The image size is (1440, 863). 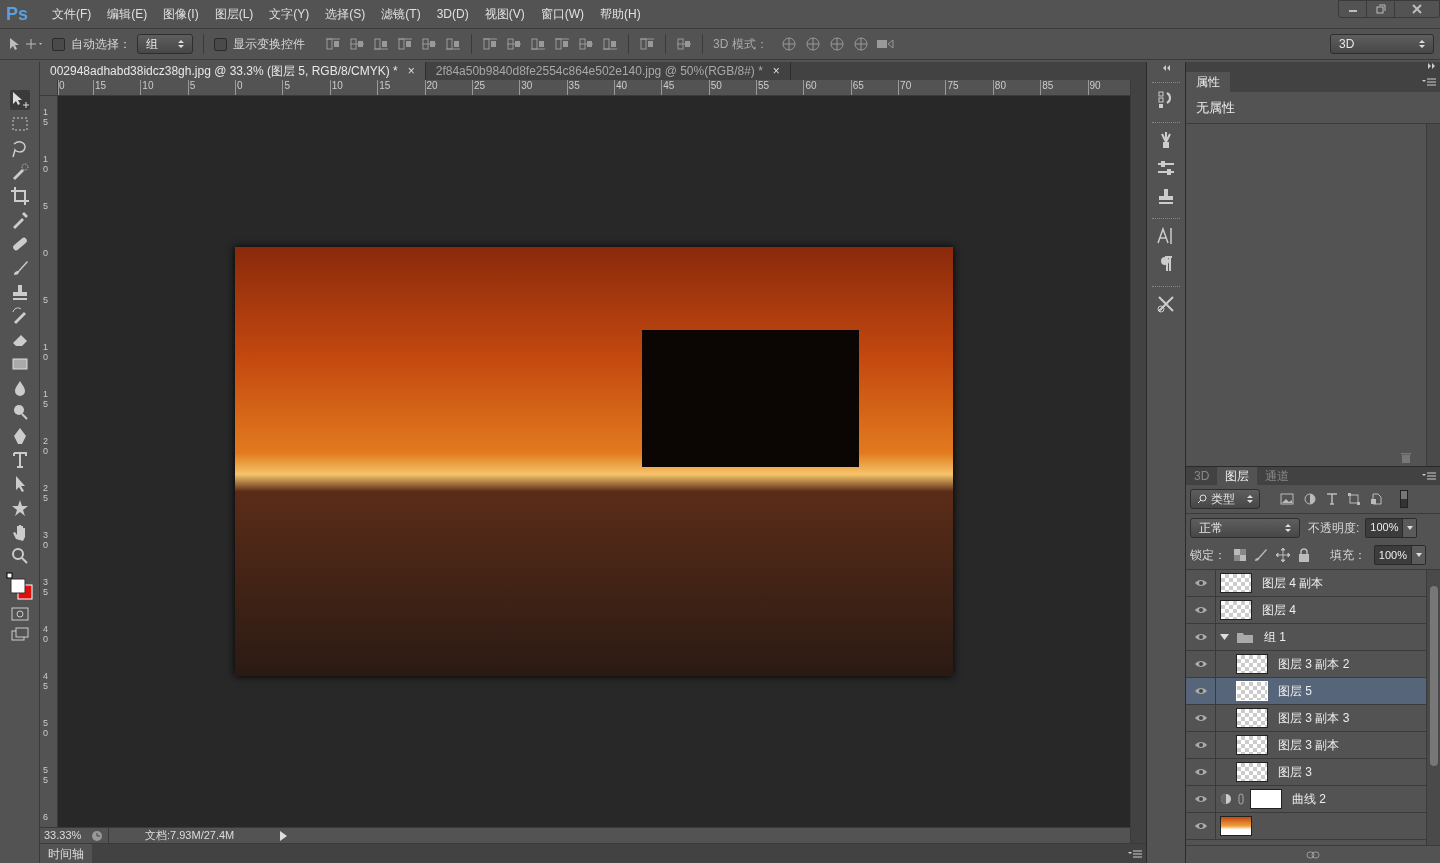 I want to click on screen-mode-icon, so click(x=19, y=634).